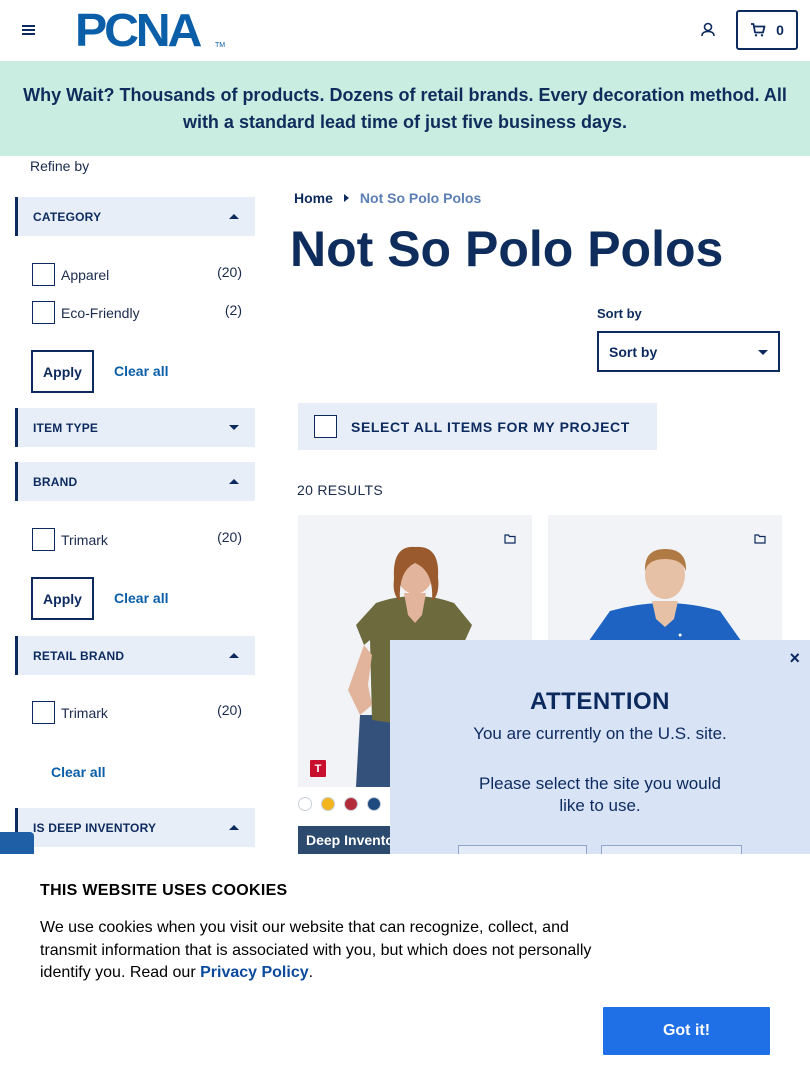 The image size is (810, 1080). What do you see at coordinates (137, 713) in the screenshot?
I see `facet-option-trimark-retail: Trimark (20)` at bounding box center [137, 713].